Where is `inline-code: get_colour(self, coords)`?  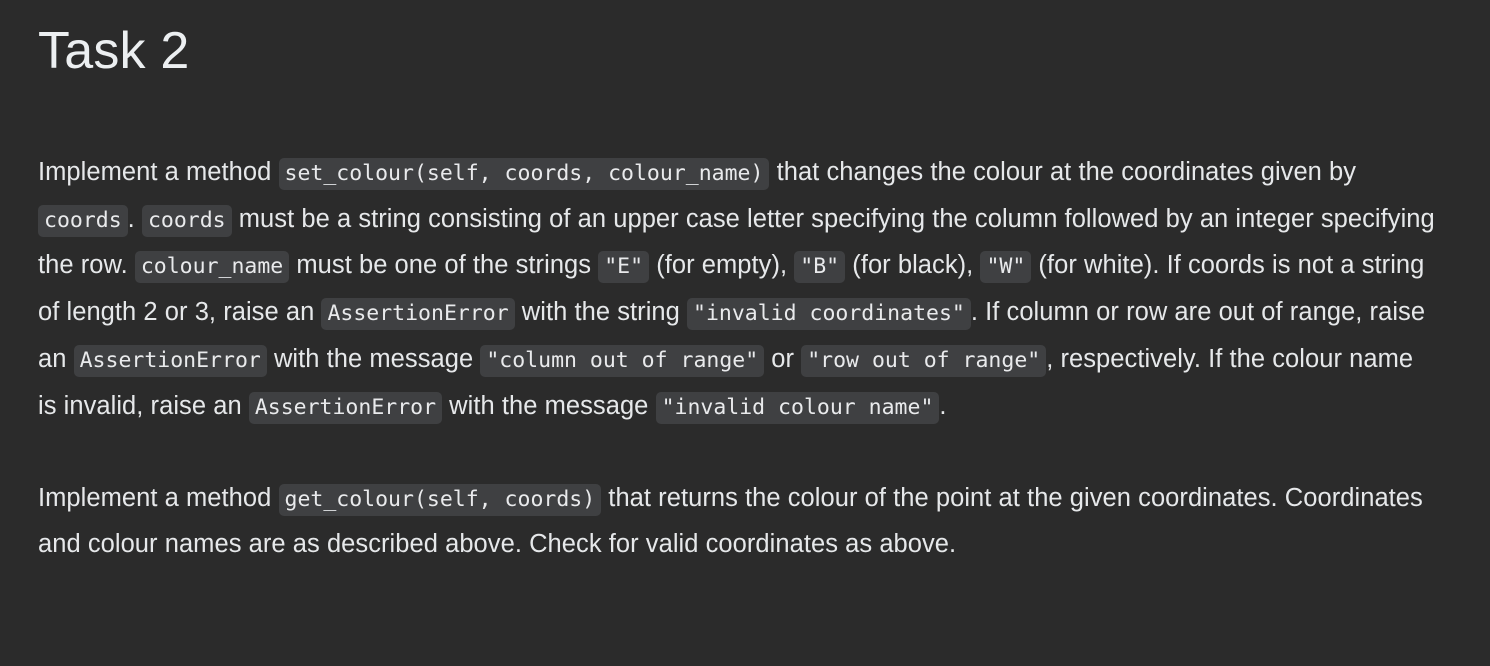 inline-code: get_colour(self, coords) is located at coordinates (440, 499).